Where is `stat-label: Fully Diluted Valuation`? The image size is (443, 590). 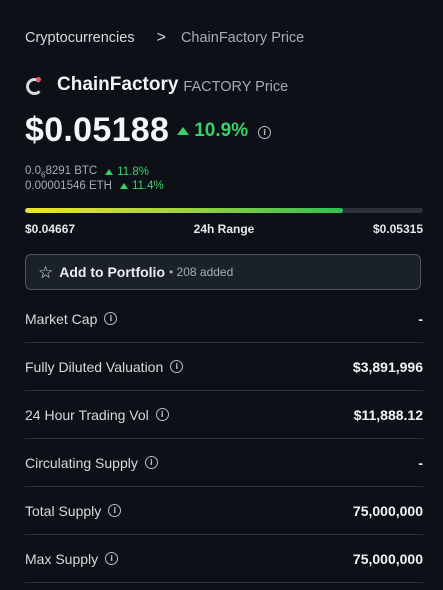 stat-label: Fully Diluted Valuation is located at coordinates (94, 366).